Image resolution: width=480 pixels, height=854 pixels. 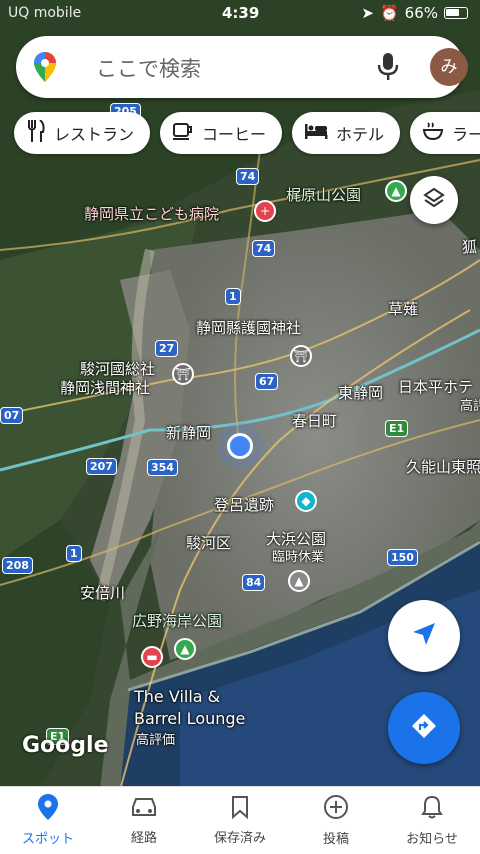 I want to click on layers-button, so click(x=434, y=200).